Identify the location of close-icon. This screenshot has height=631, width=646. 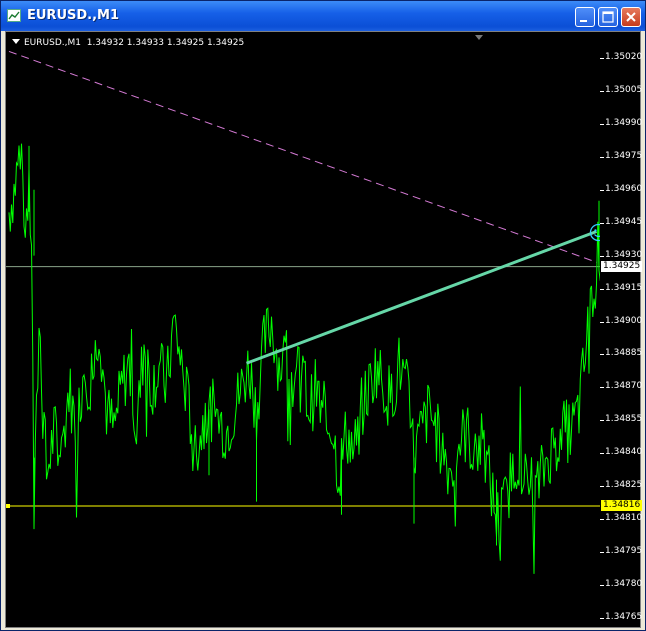
(631, 17).